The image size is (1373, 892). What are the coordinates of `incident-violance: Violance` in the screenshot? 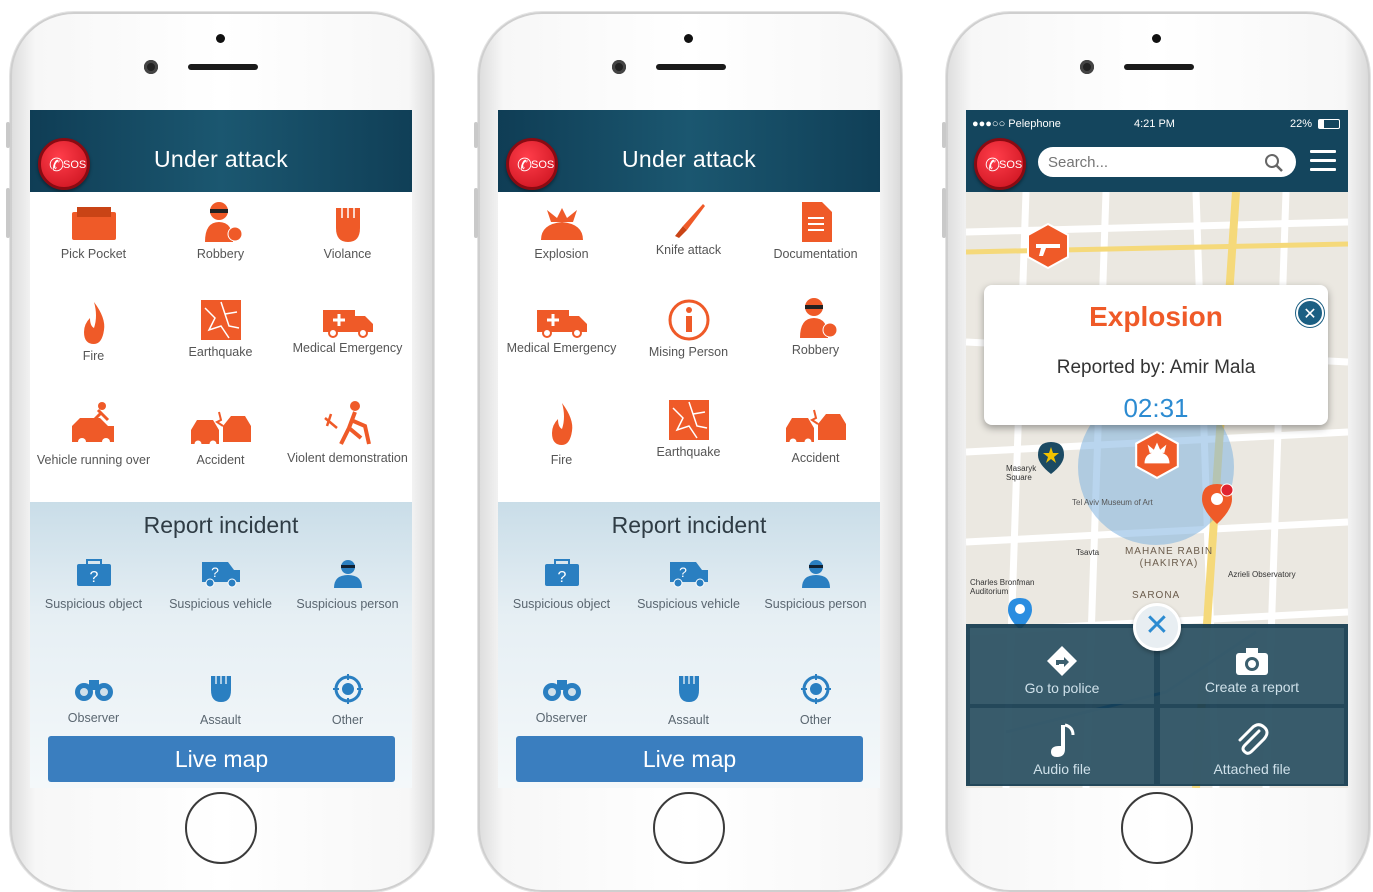 It's located at (347, 230).